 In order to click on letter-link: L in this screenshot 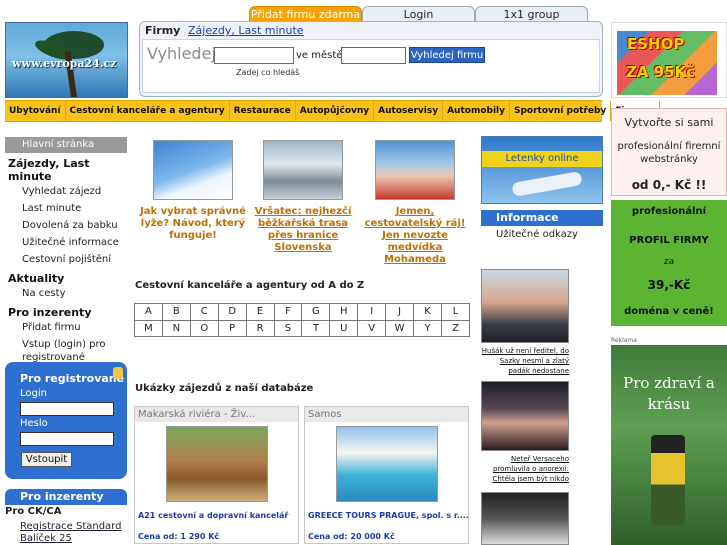, I will do `click(455, 312)`.